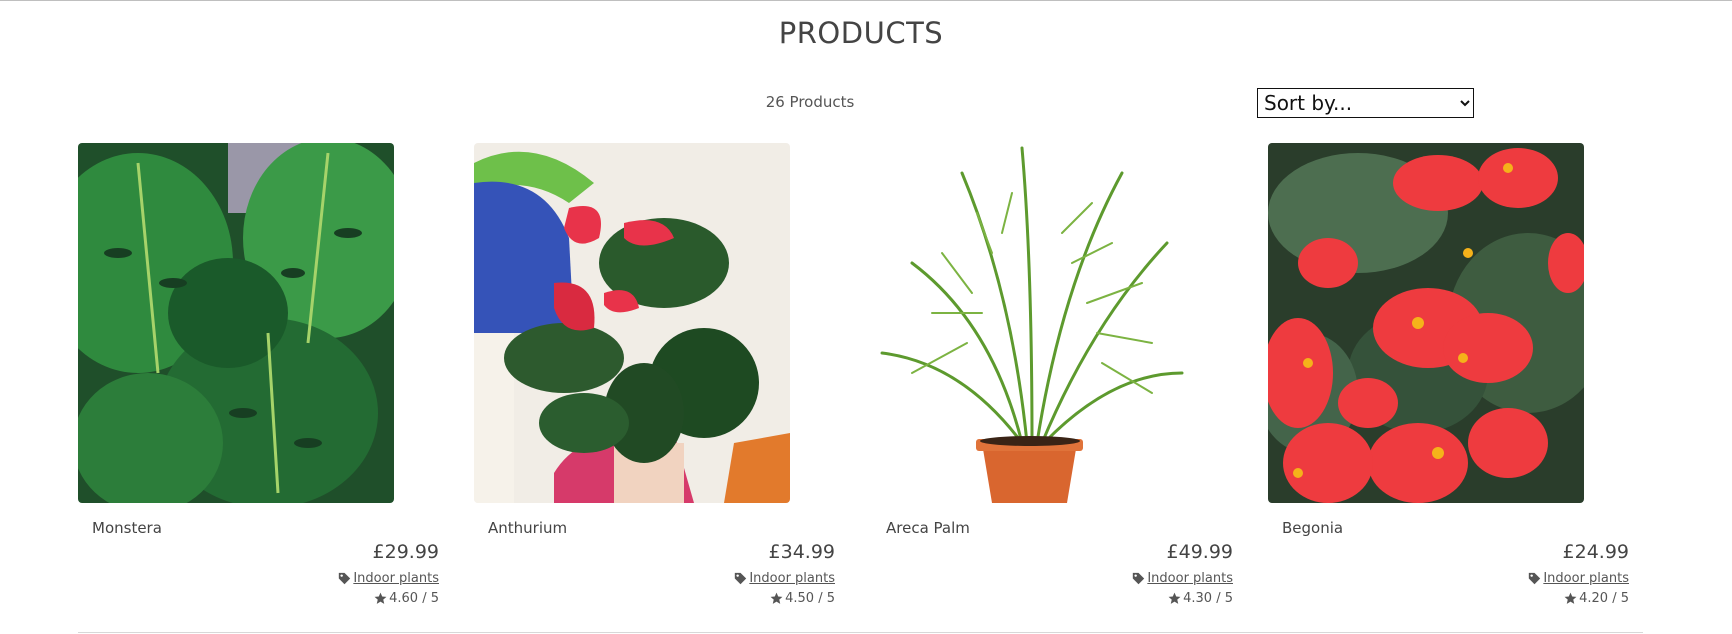  Describe the element at coordinates (414, 598) in the screenshot. I see `rating-value: 4.60 / 5` at that location.